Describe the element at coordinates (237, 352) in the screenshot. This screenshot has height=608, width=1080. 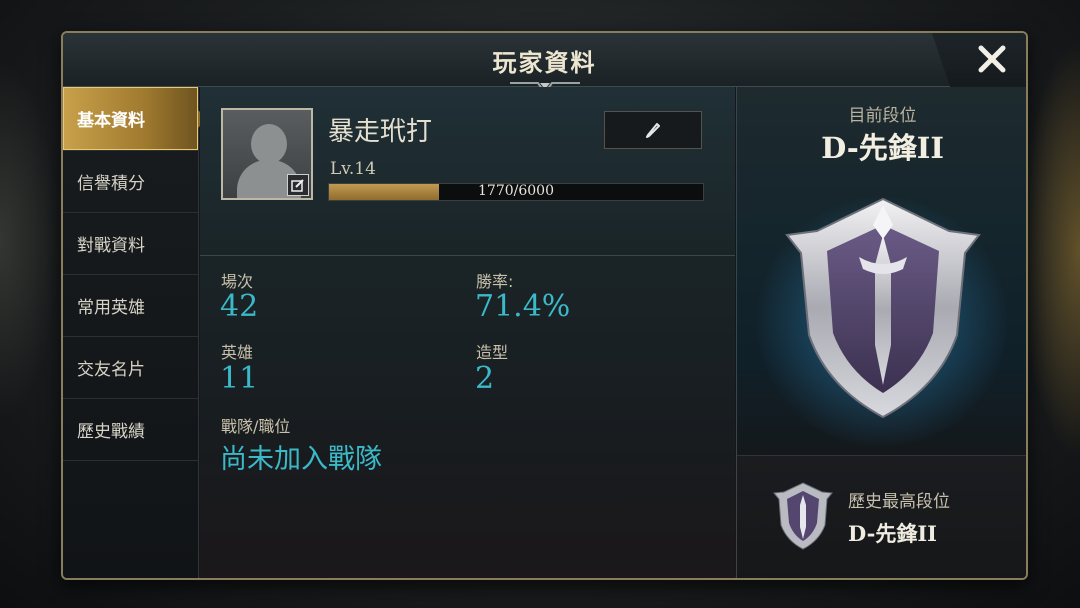
I see `heroes-label: 英雄` at that location.